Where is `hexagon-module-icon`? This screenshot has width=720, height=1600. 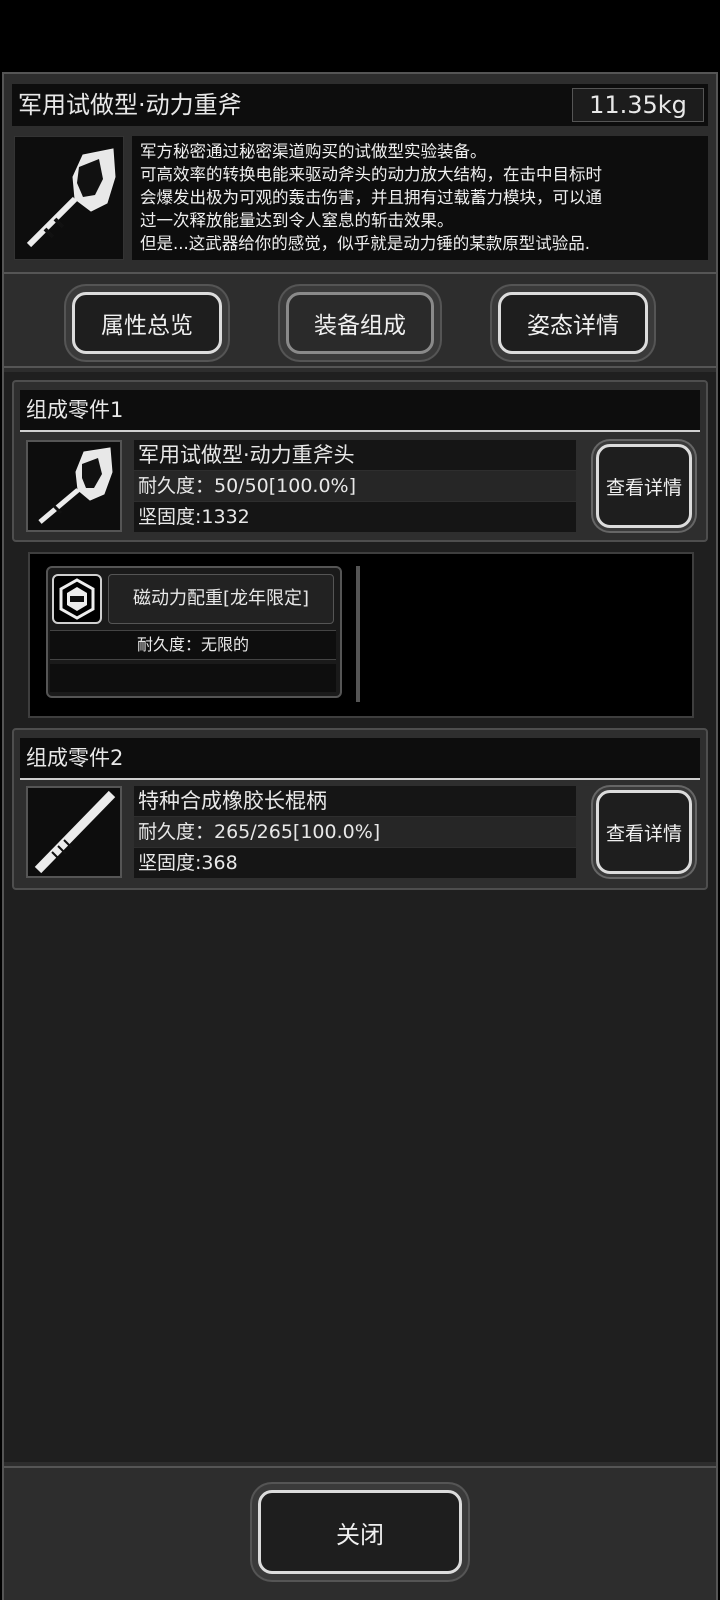 hexagon-module-icon is located at coordinates (77, 599).